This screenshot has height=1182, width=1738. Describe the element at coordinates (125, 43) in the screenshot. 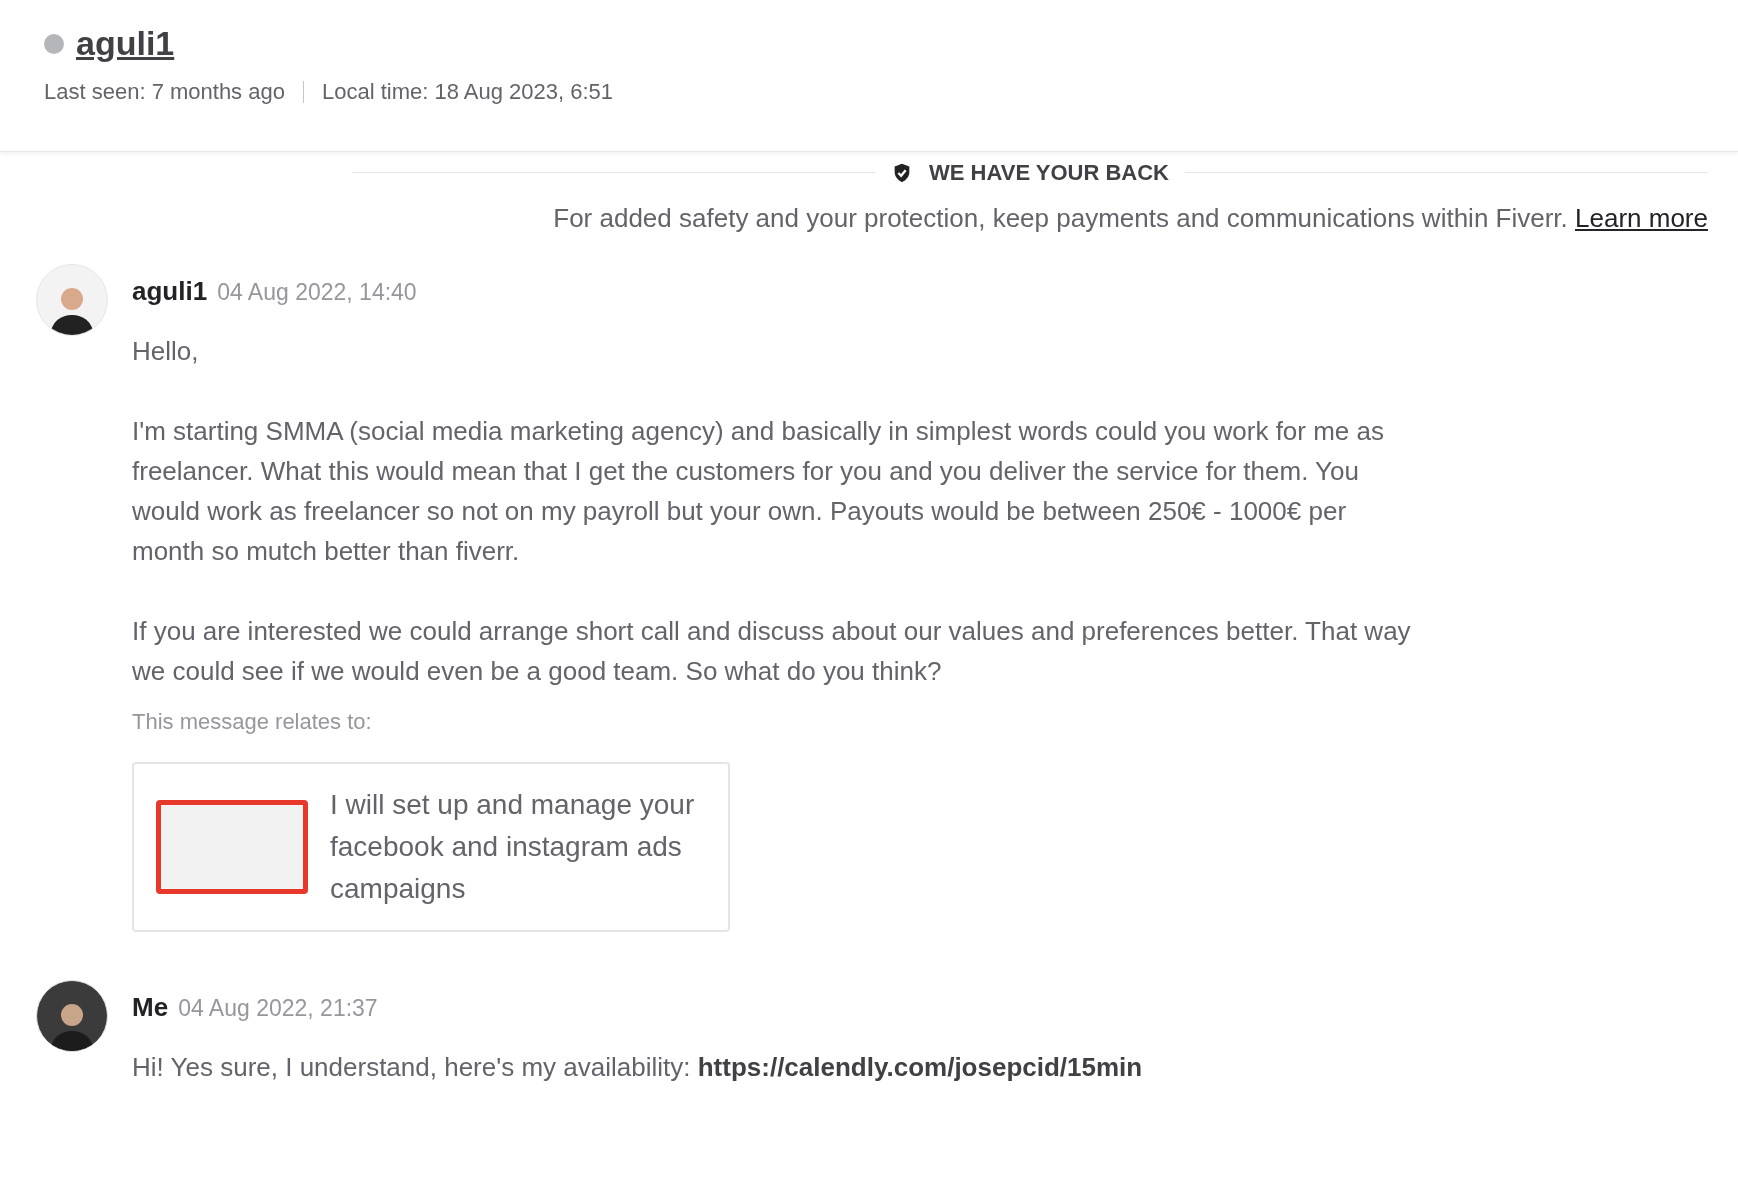

I see `username-link: aguli1` at that location.